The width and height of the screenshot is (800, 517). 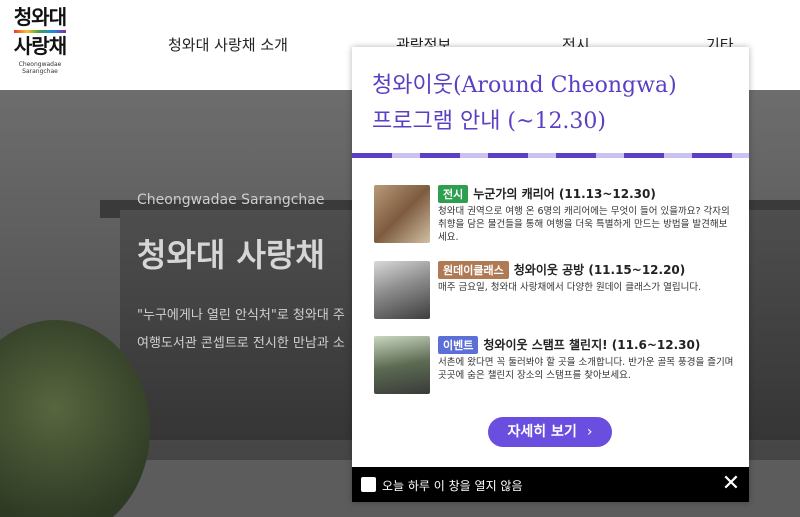 I want to click on nav-item-intro: 청와대 사랑채 소개, so click(x=228, y=44).